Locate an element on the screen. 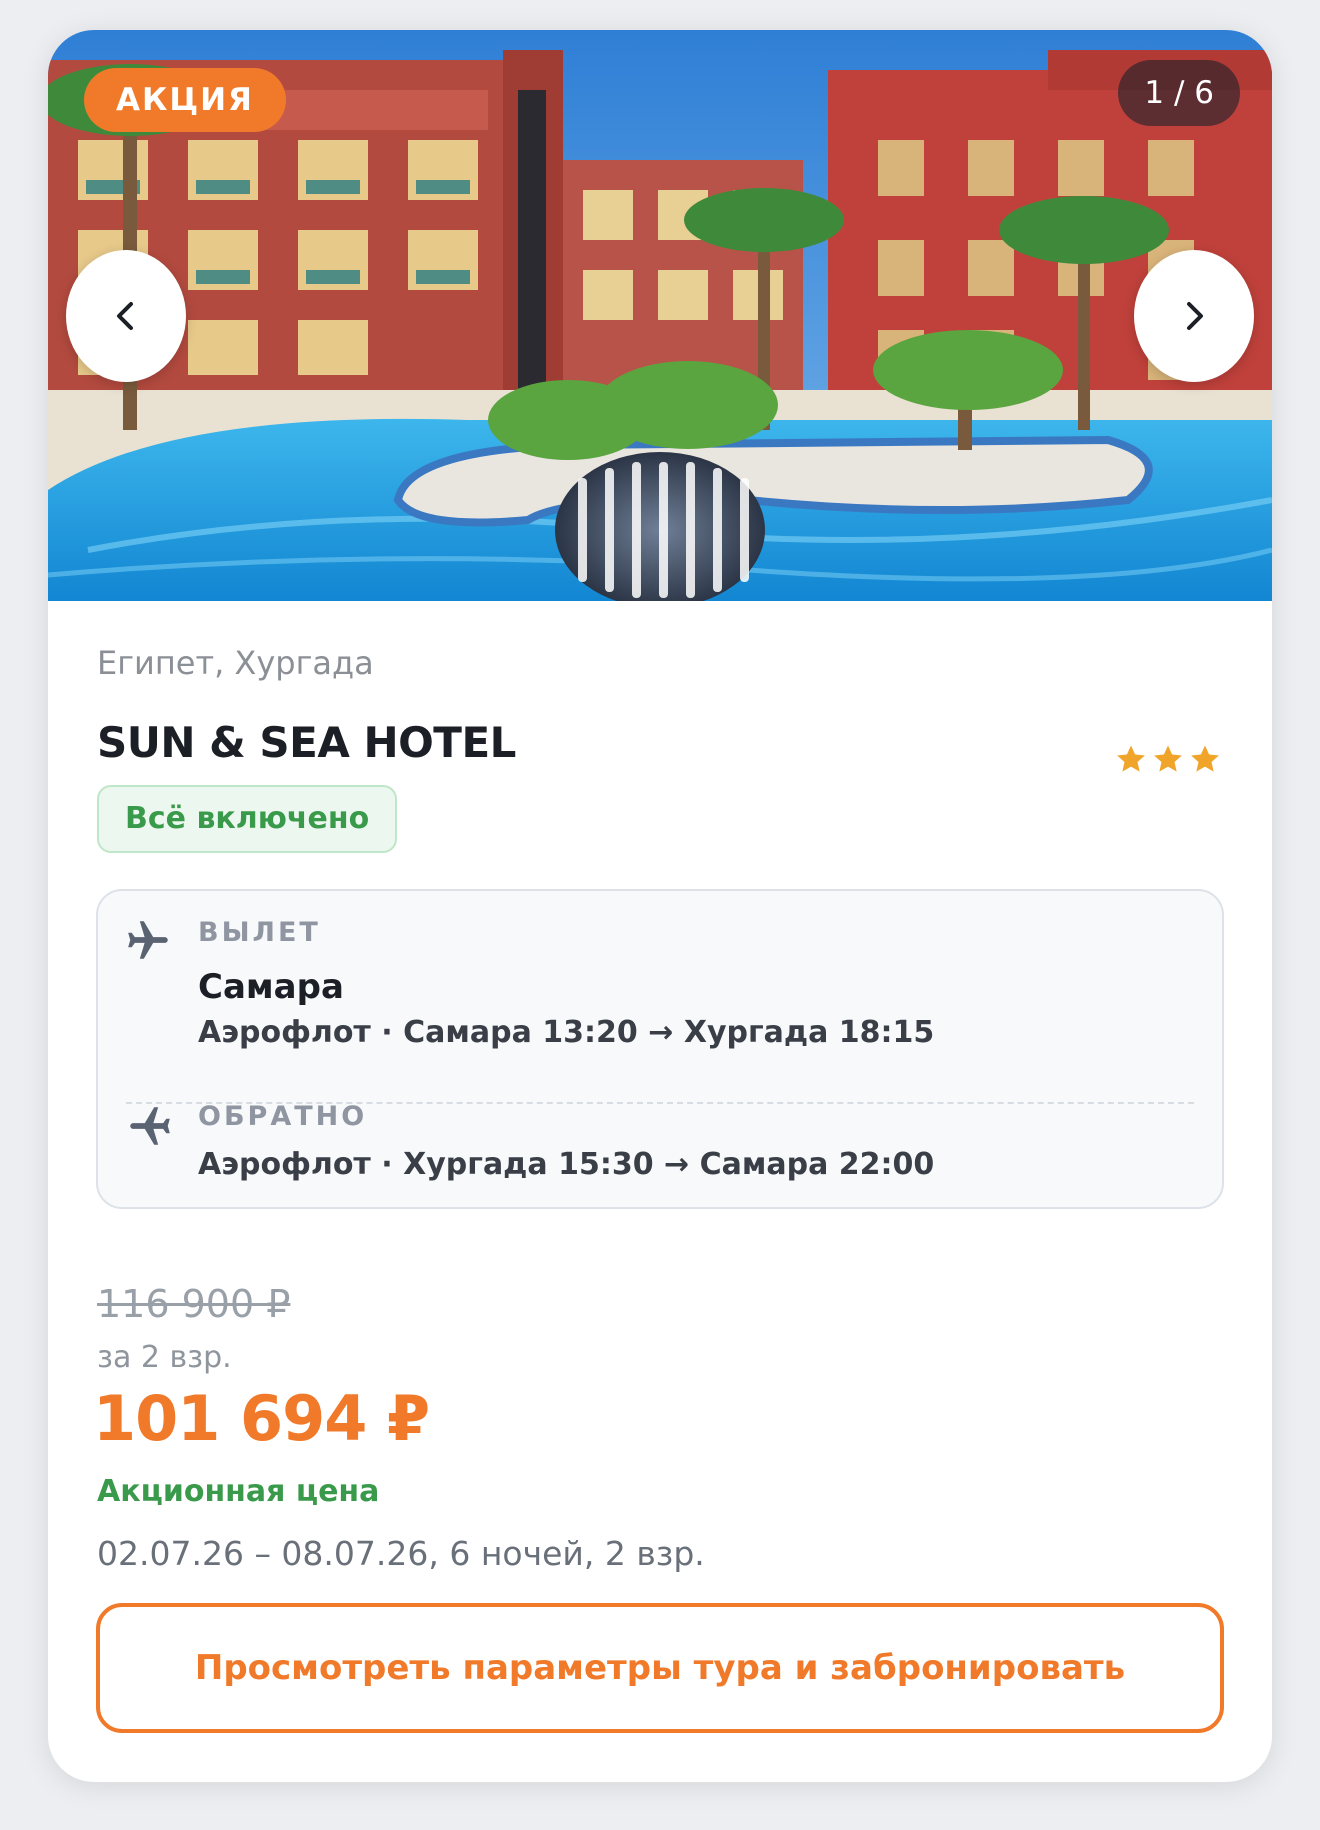 The image size is (1320, 1830). slide-counter: 1 / 6 is located at coordinates (1179, 93).